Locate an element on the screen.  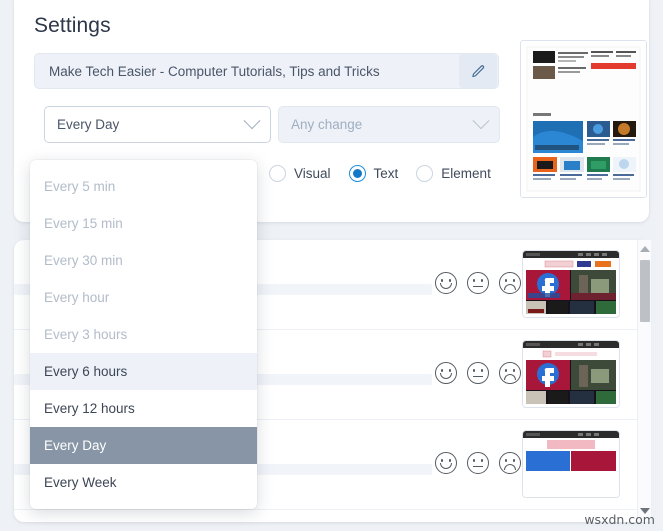
list-scrollbar is located at coordinates (644, 381).